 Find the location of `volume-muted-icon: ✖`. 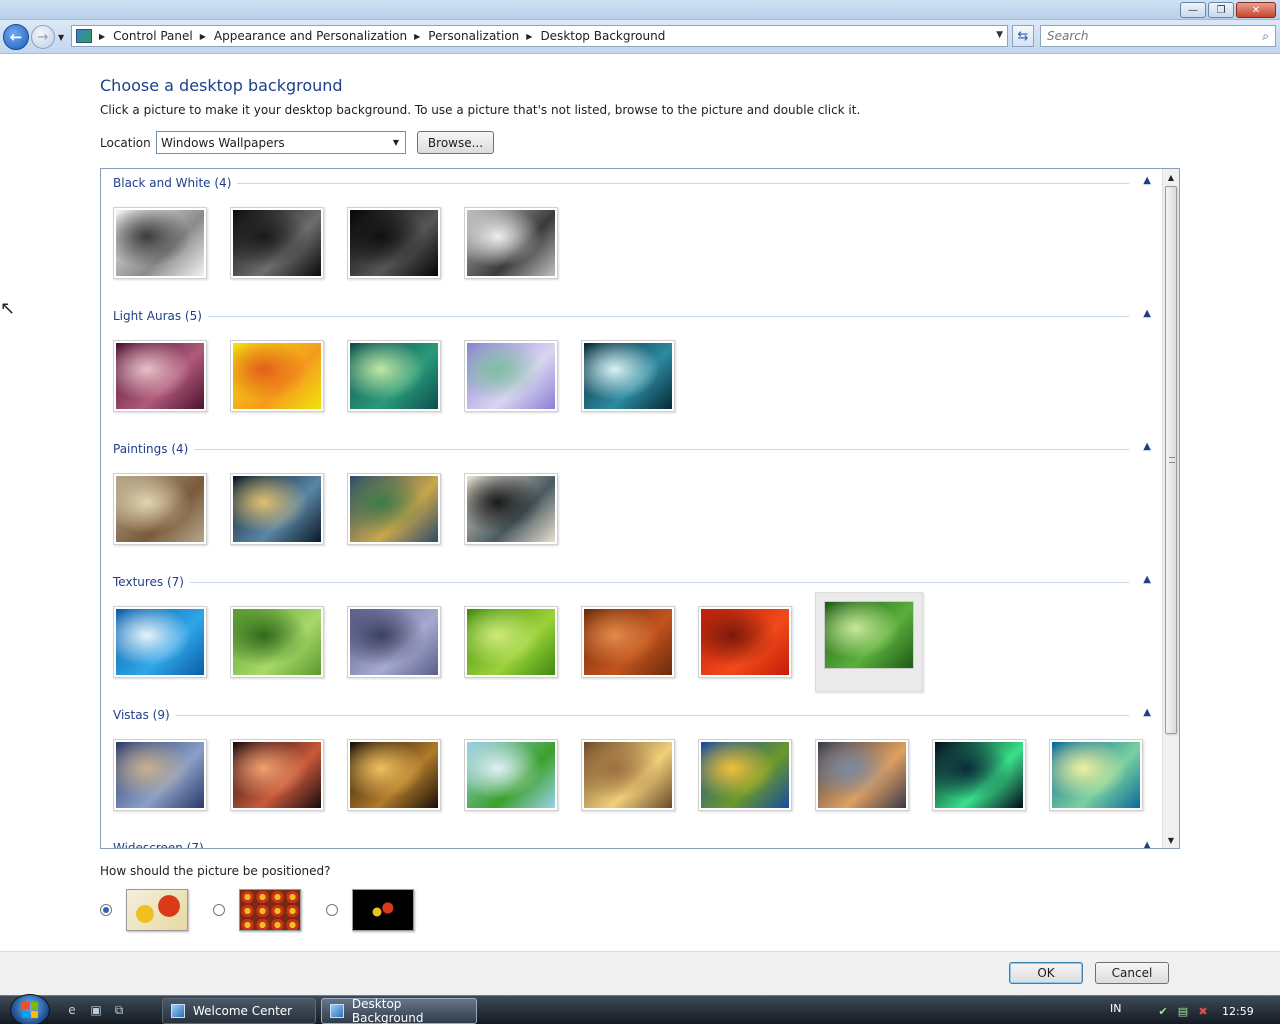

volume-muted-icon: ✖ is located at coordinates (1203, 1011).